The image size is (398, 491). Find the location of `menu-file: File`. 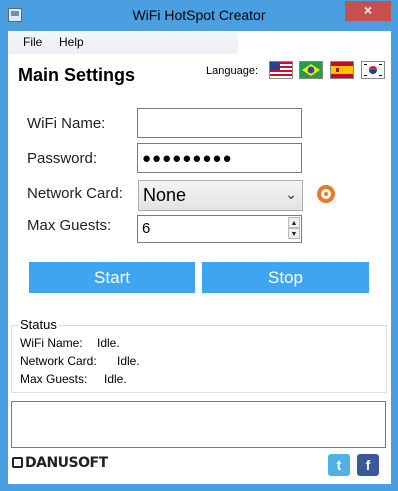

menu-file: File is located at coordinates (32, 42).